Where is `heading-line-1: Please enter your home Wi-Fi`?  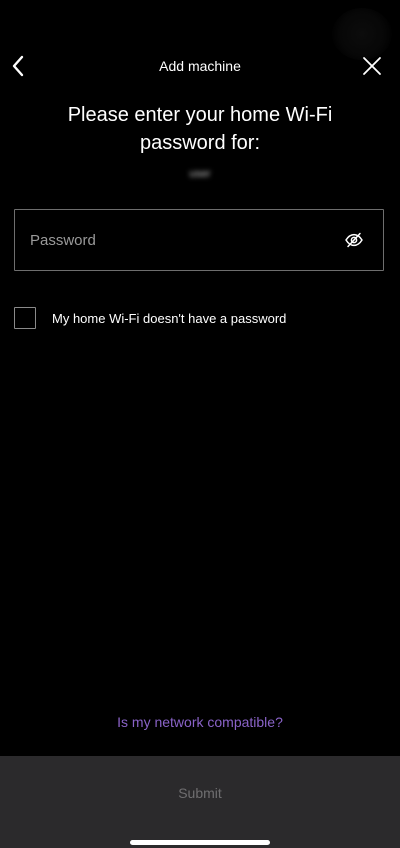 heading-line-1: Please enter your home Wi-Fi is located at coordinates (200, 115).